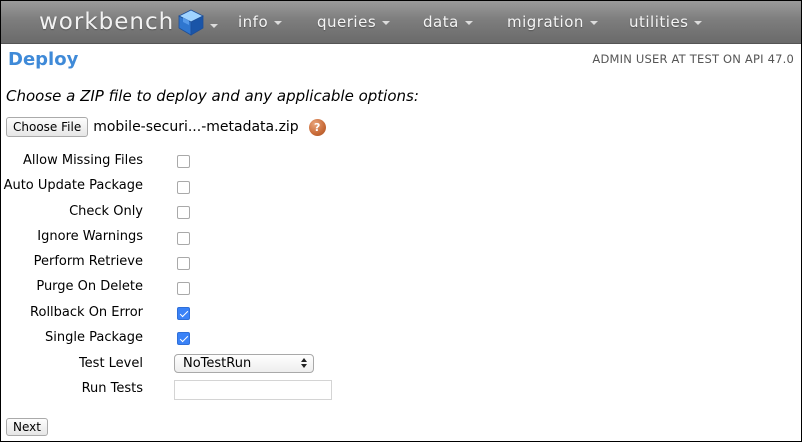  I want to click on cube-logo-icon, so click(191, 22).